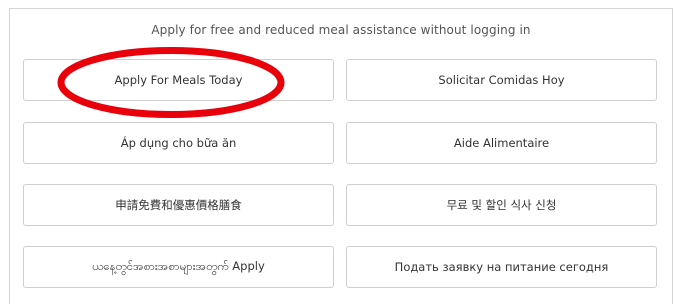 The height and width of the screenshot is (304, 673). What do you see at coordinates (501, 267) in the screenshot?
I see `russian-apply-button: Подать заявку на питание сегодня` at bounding box center [501, 267].